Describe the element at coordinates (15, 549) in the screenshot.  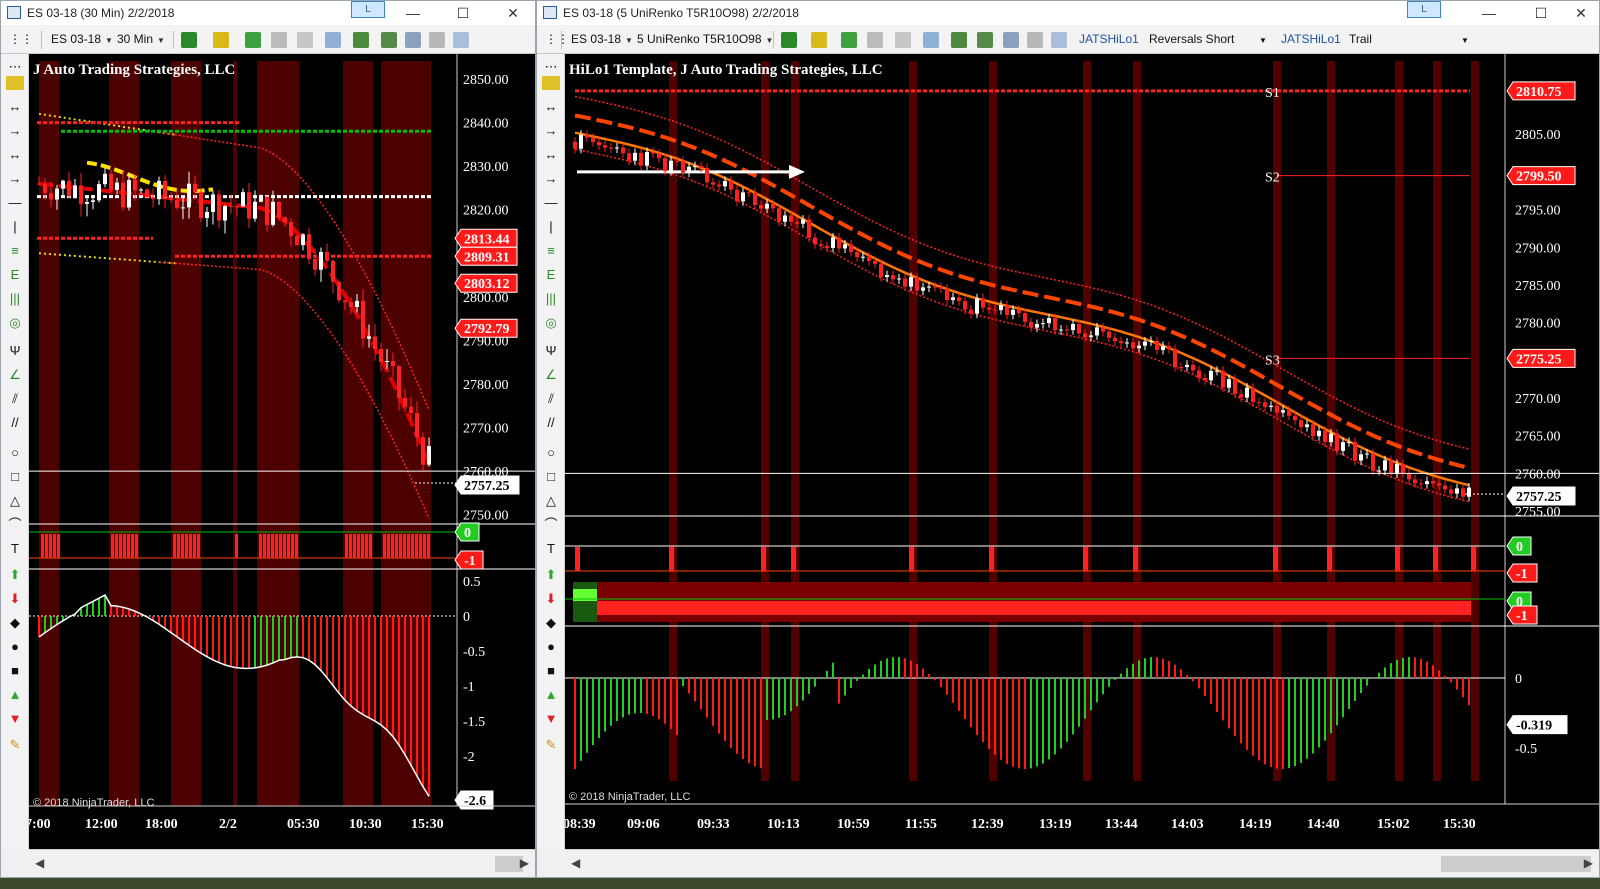
I see `text-icon: T` at that location.